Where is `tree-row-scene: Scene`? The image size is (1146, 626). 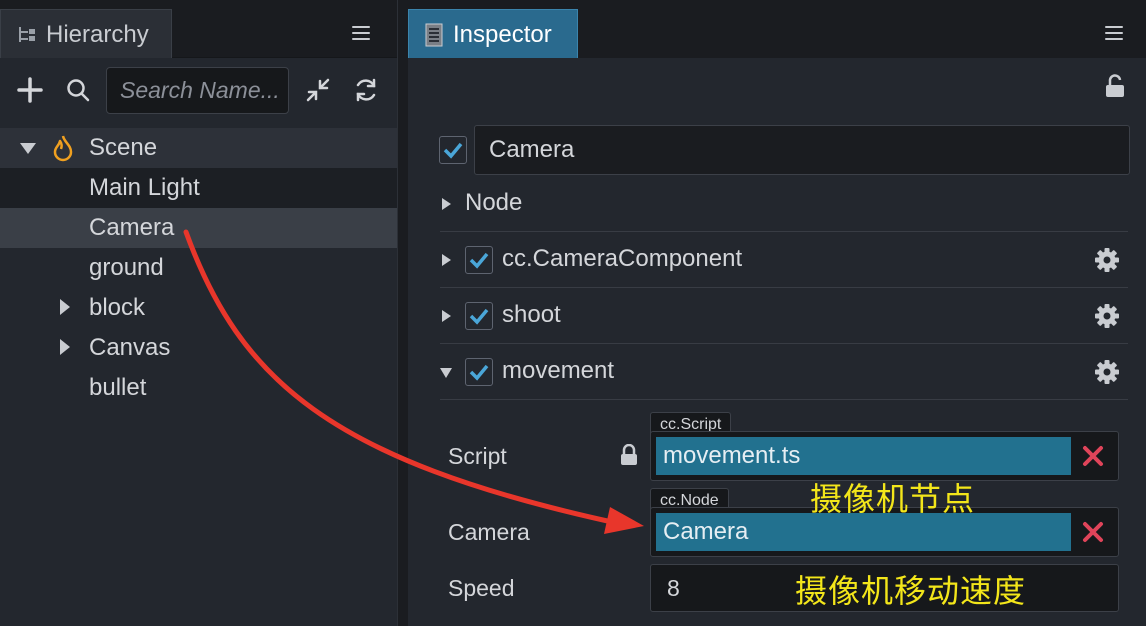 tree-row-scene: Scene is located at coordinates (198, 148).